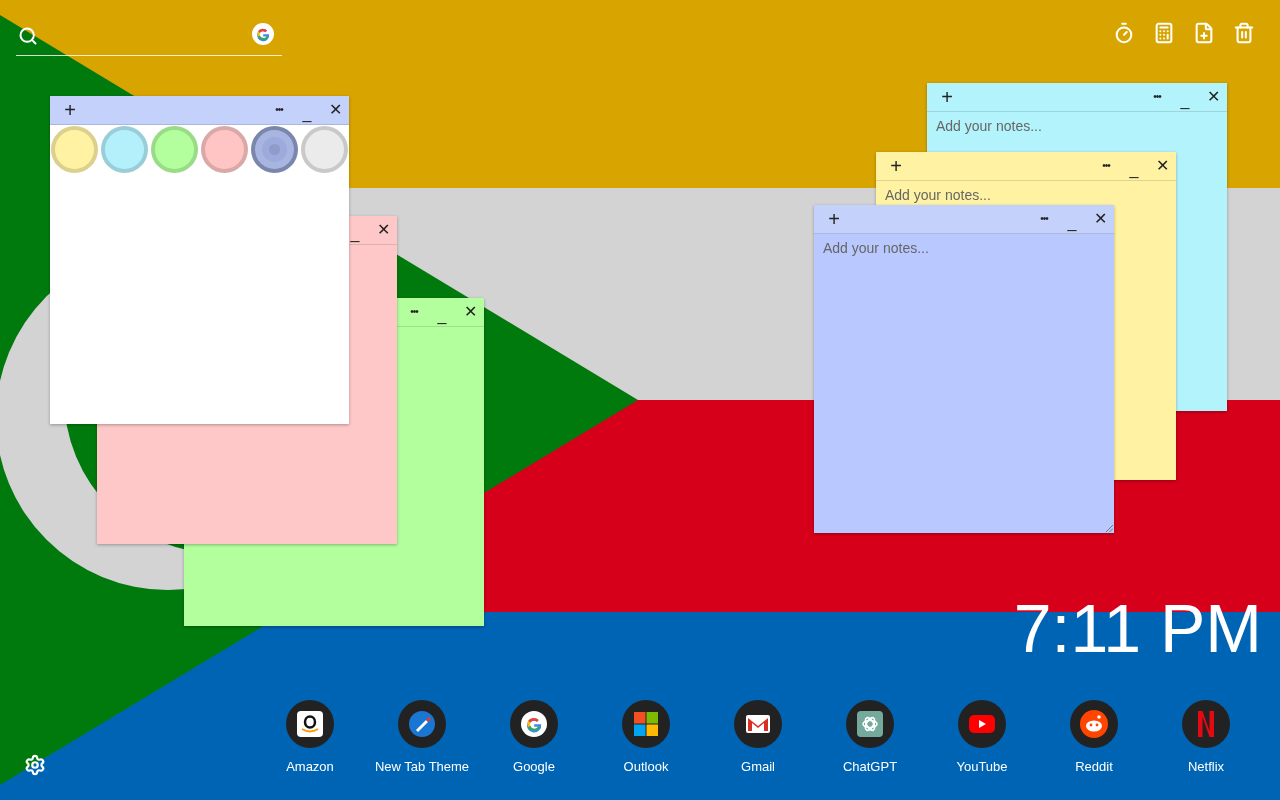 The height and width of the screenshot is (800, 1280). Describe the element at coordinates (1164, 33) in the screenshot. I see `calculator-icon` at that location.